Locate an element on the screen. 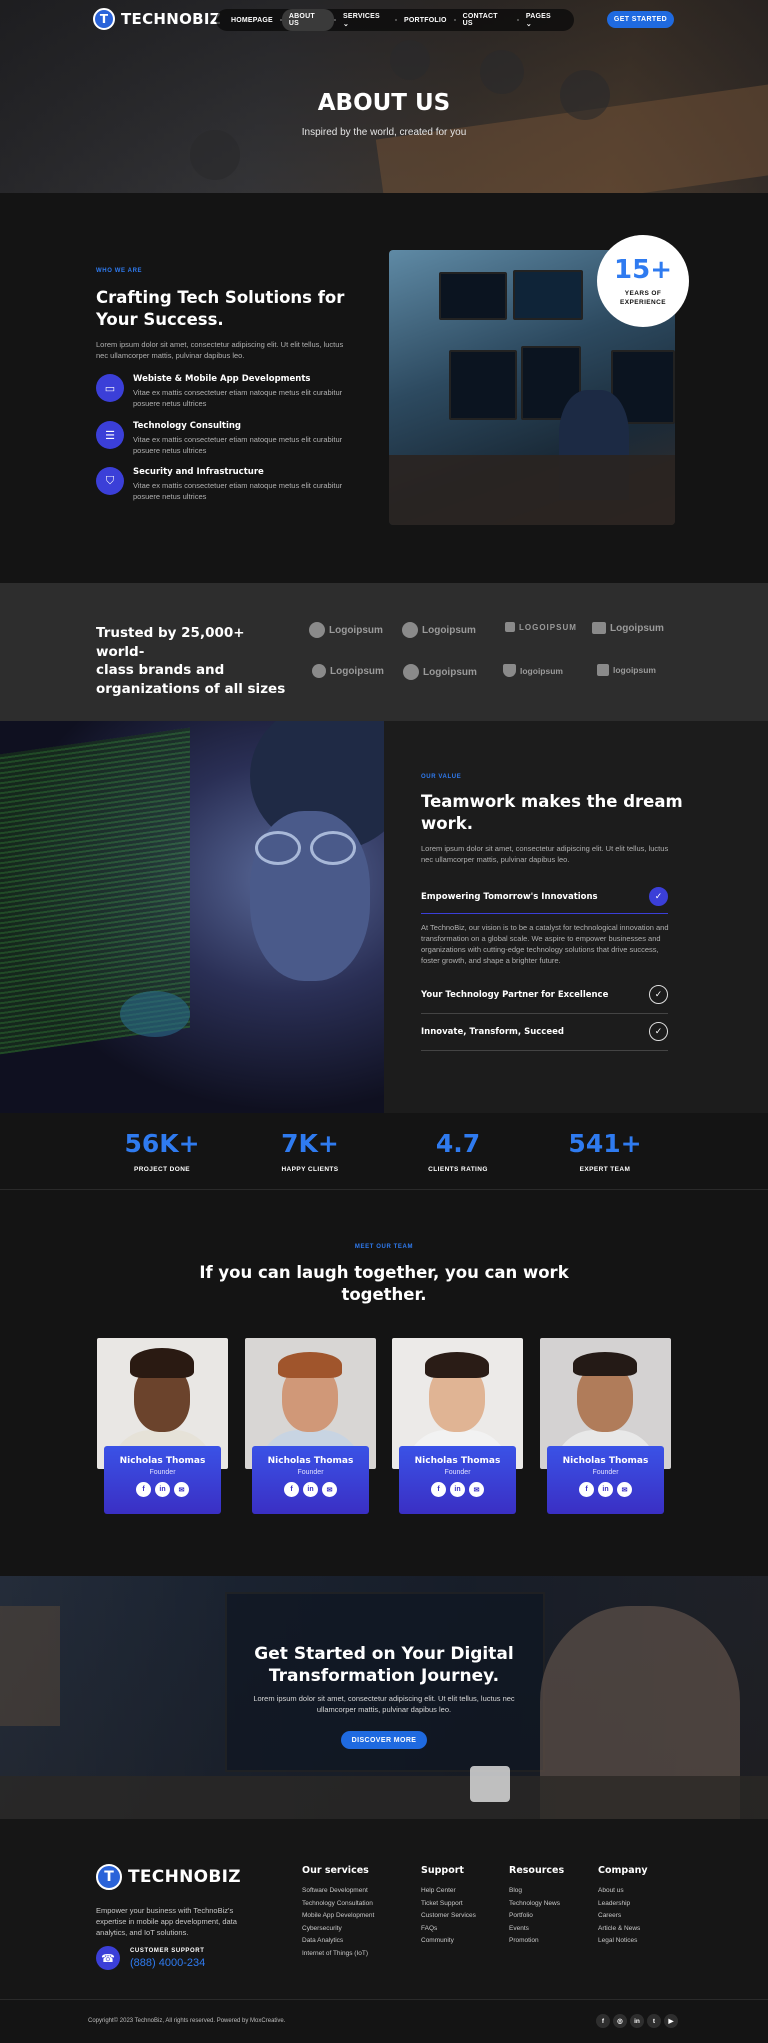 Image resolution: width=768 pixels, height=2043 pixels. who-title-line-1: Crafting Tech Solutions for is located at coordinates (220, 297).